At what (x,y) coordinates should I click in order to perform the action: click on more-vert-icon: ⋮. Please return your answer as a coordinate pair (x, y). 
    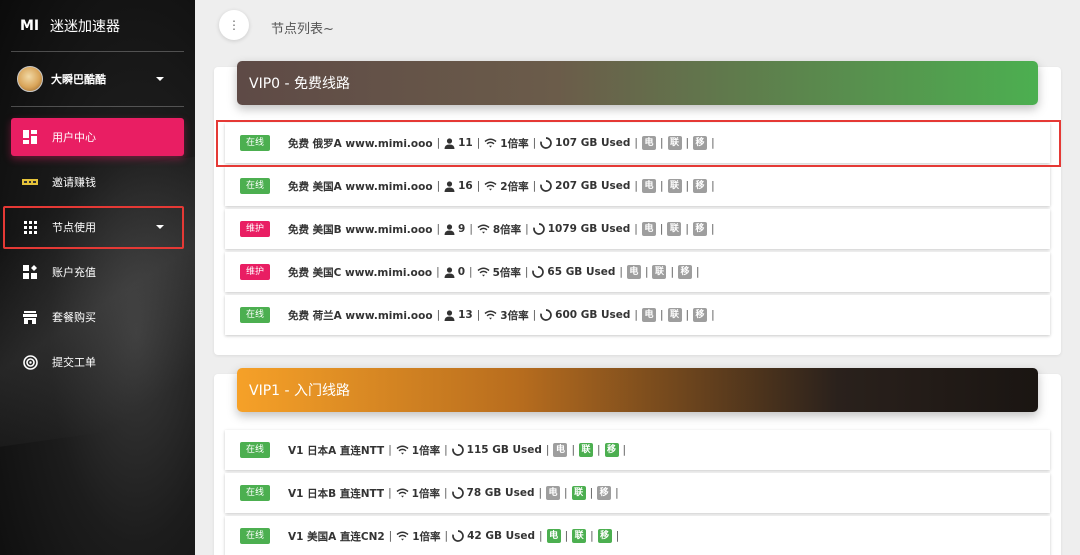
    Looking at the image, I should click on (234, 25).